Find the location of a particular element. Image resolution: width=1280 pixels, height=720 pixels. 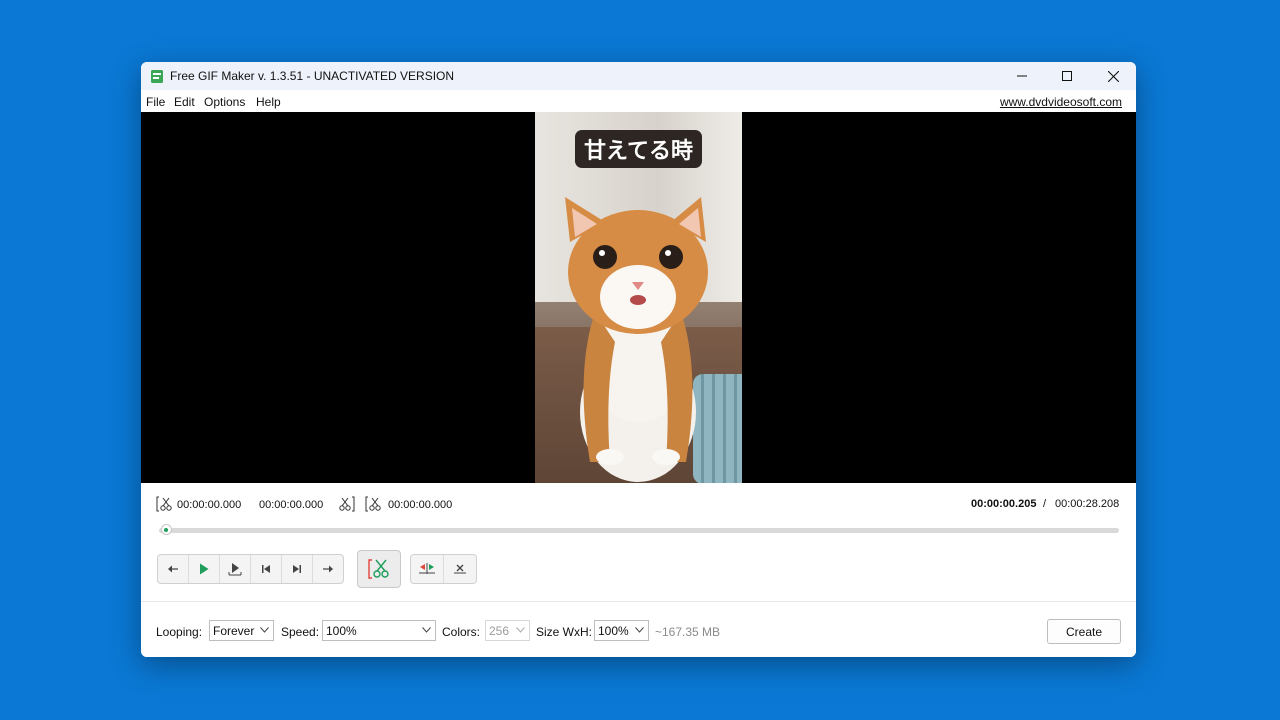

scissors-icon is located at coordinates (378, 569).